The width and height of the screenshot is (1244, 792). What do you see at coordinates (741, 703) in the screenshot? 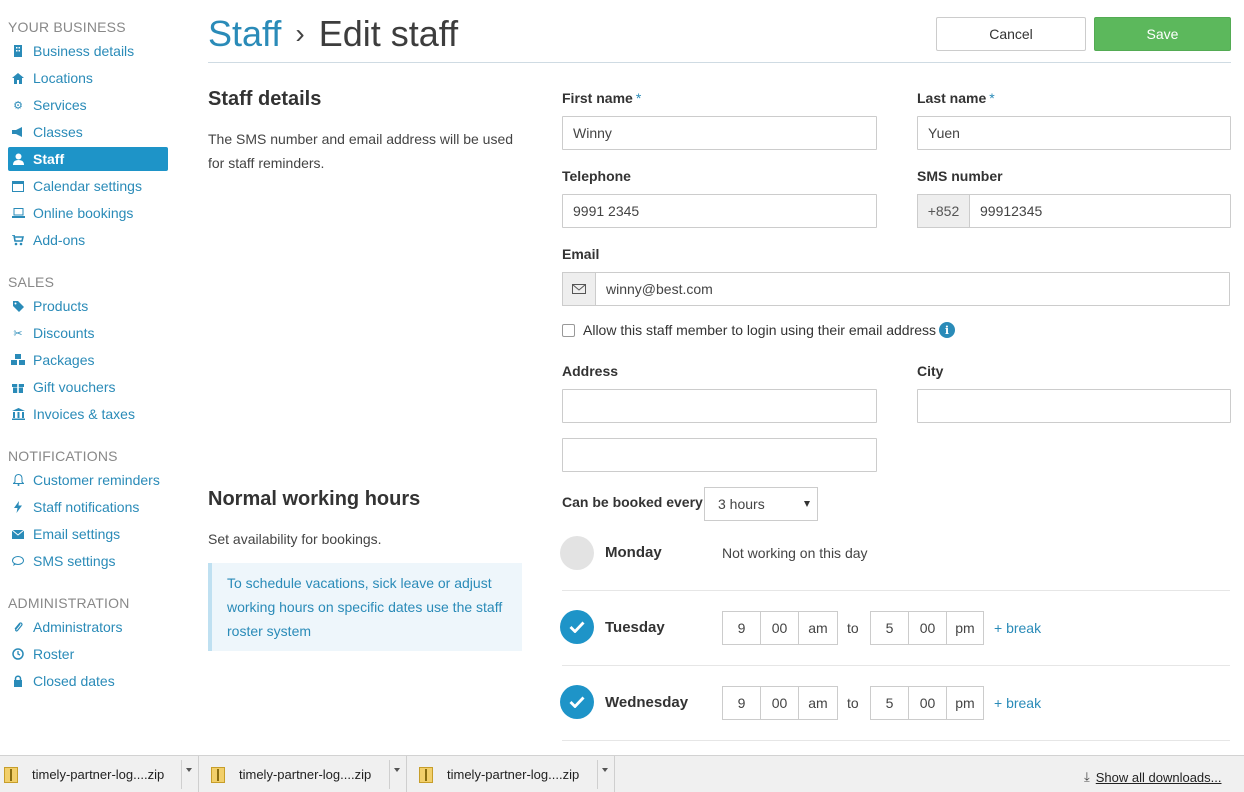
I see `wednesday-start-hour: 9` at bounding box center [741, 703].